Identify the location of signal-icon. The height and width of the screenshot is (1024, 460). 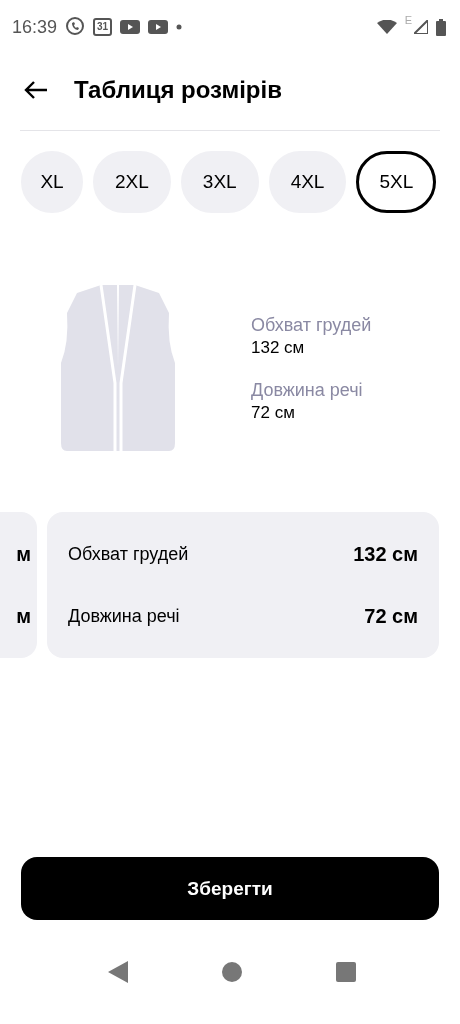
(421, 27).